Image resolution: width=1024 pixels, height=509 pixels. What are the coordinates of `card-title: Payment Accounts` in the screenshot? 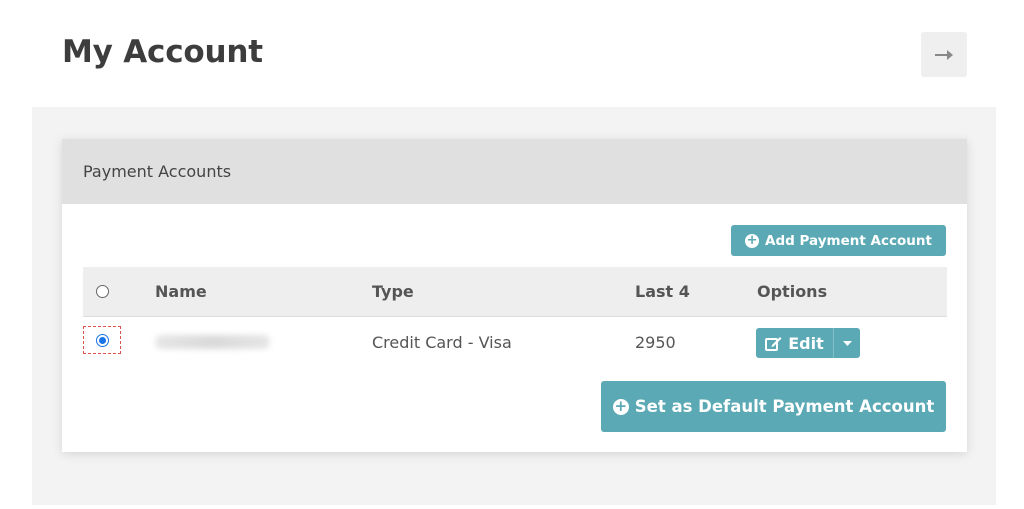 It's located at (157, 171).